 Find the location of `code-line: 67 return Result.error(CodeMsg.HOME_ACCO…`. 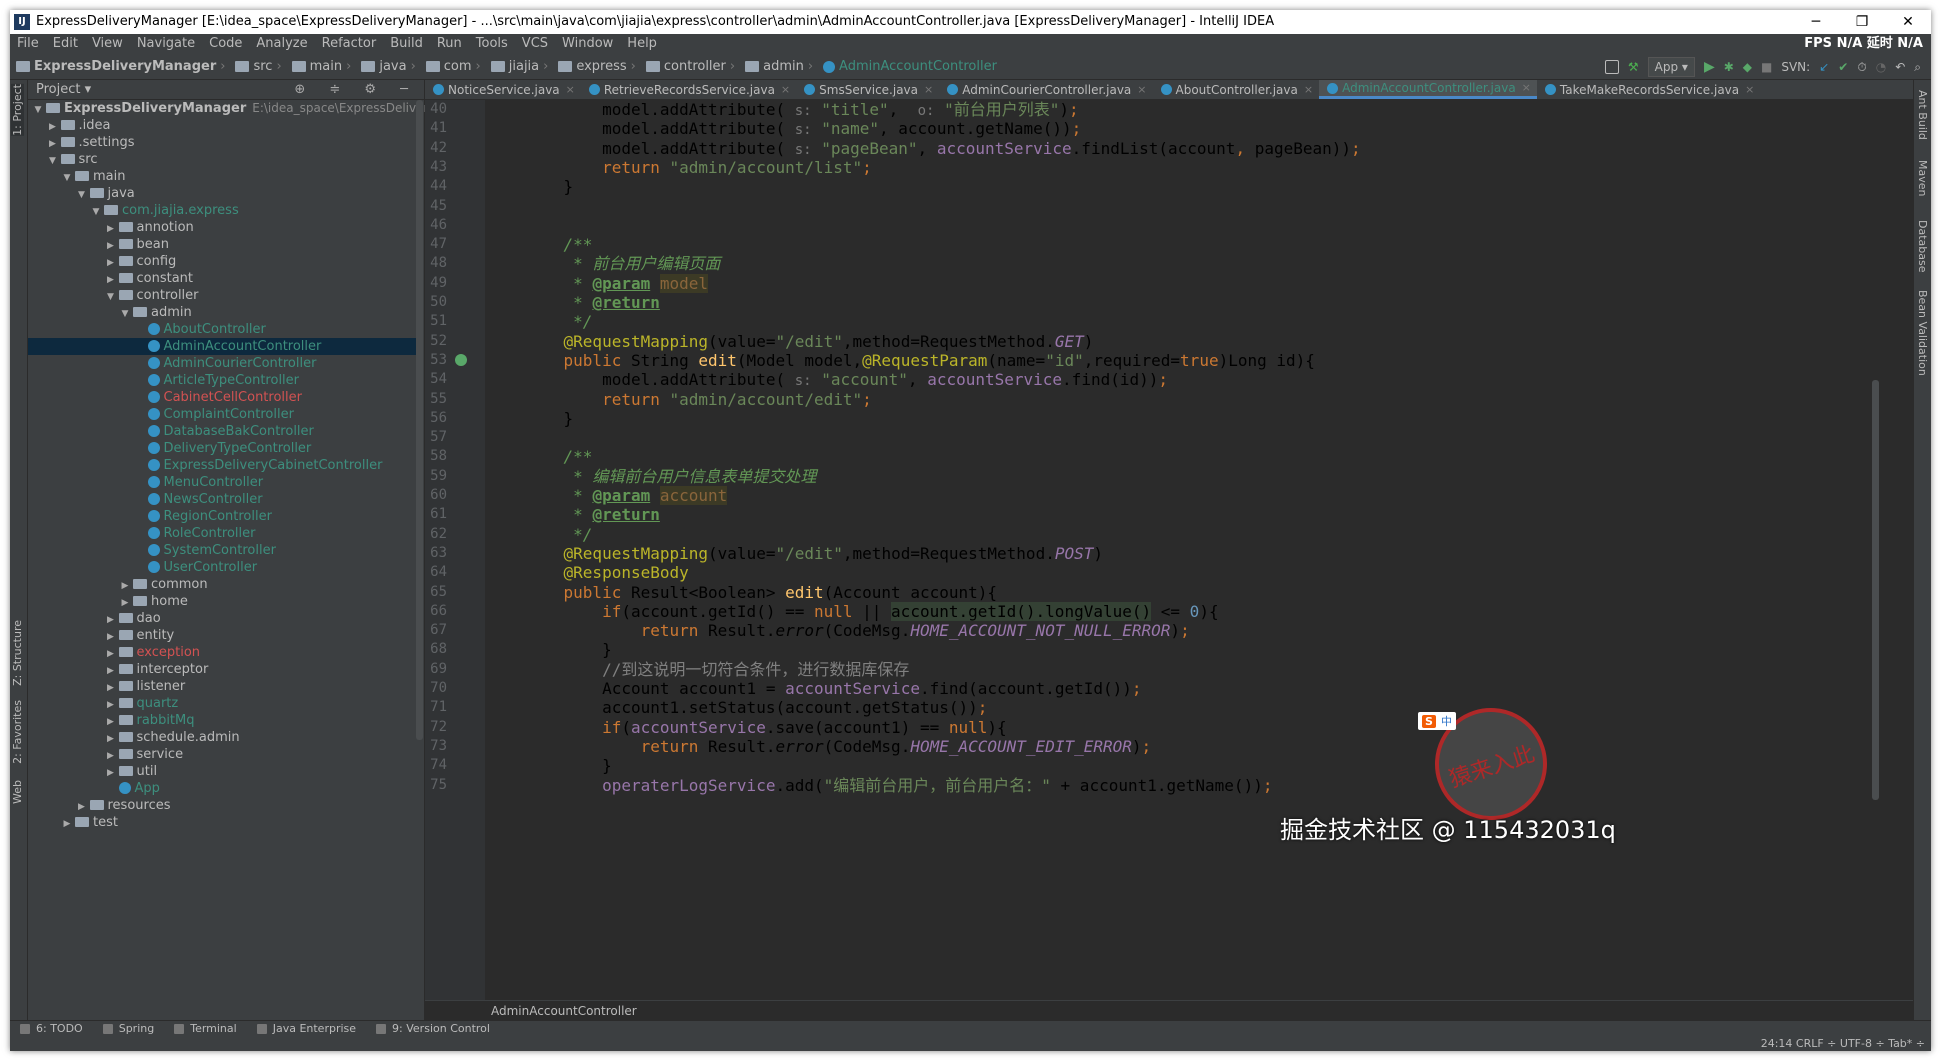

code-line: 67 return Result.error(CodeMsg.HOME_ACCO… is located at coordinates (1155, 630).